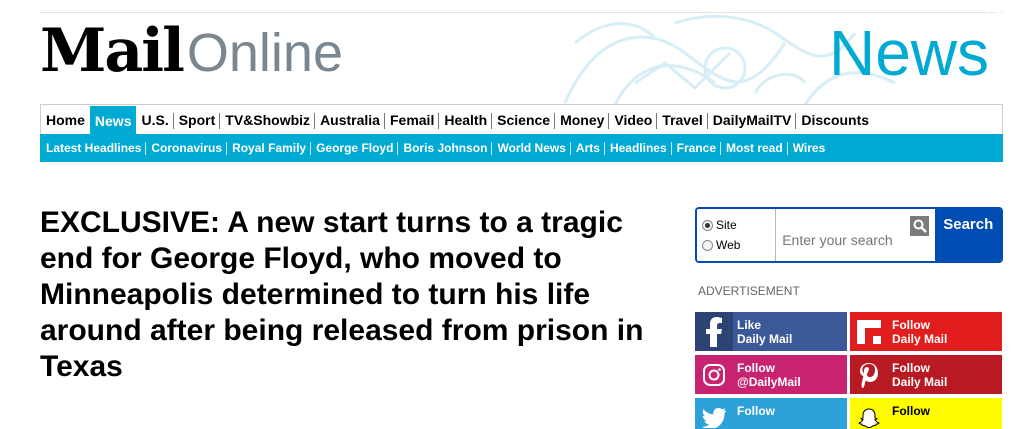 The width and height of the screenshot is (1028, 429). I want to click on nav-item-australia: Australia, so click(350, 120).